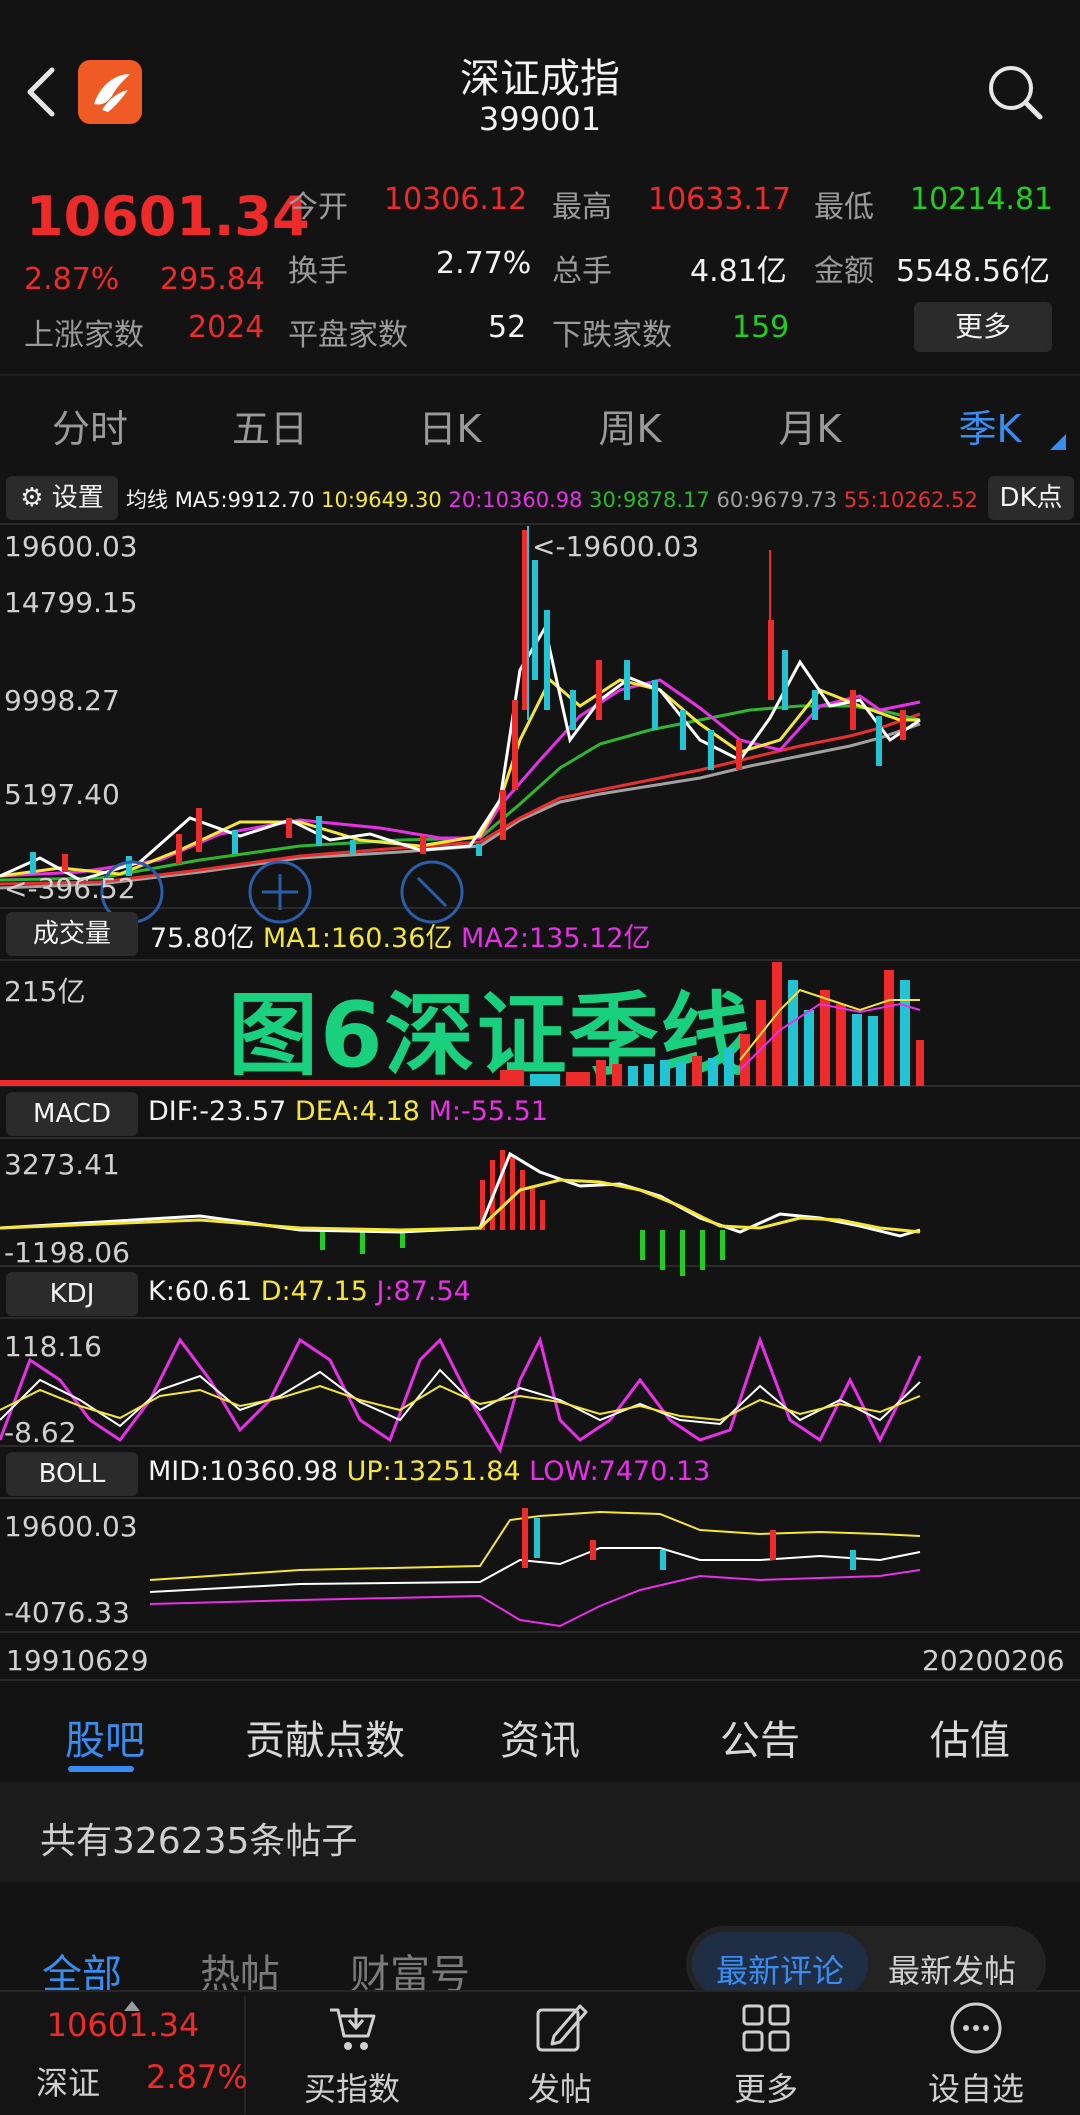 This screenshot has height=2115, width=1080. I want to click on nav-quote: 10601.34 深证 2.87%, so click(124, 2055).